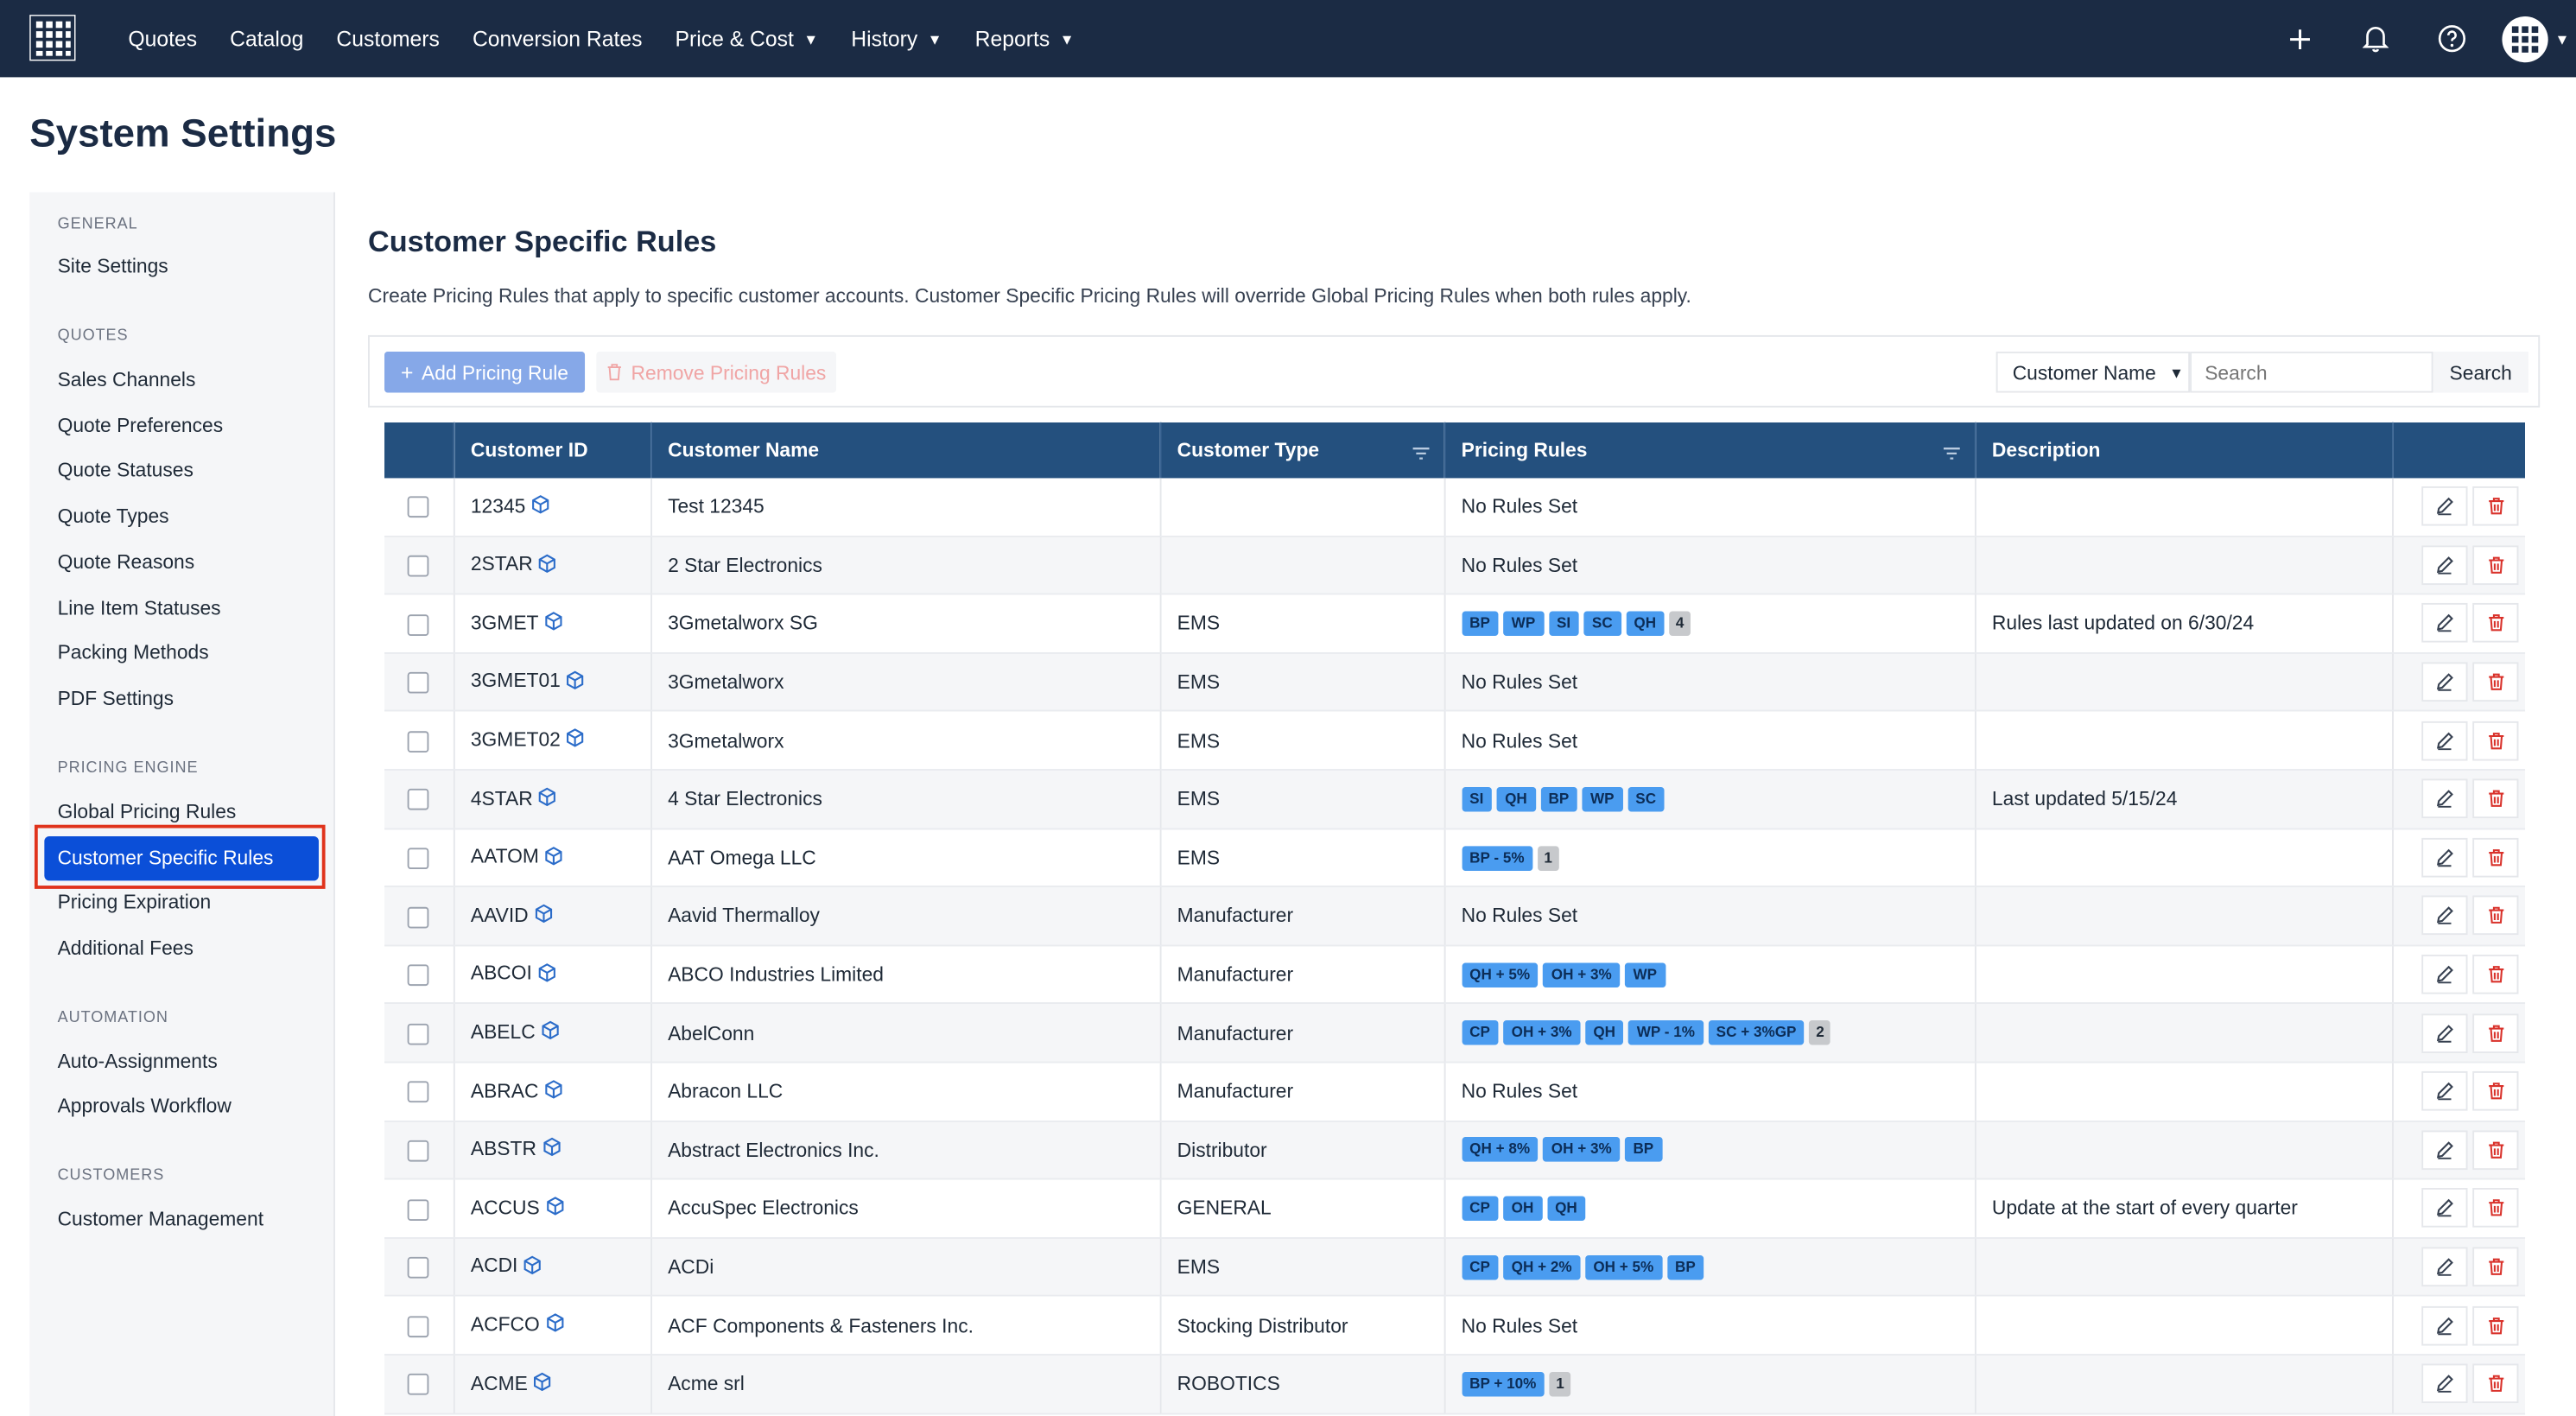 The width and height of the screenshot is (2576, 1416). I want to click on customer-id: ACME, so click(499, 1383).